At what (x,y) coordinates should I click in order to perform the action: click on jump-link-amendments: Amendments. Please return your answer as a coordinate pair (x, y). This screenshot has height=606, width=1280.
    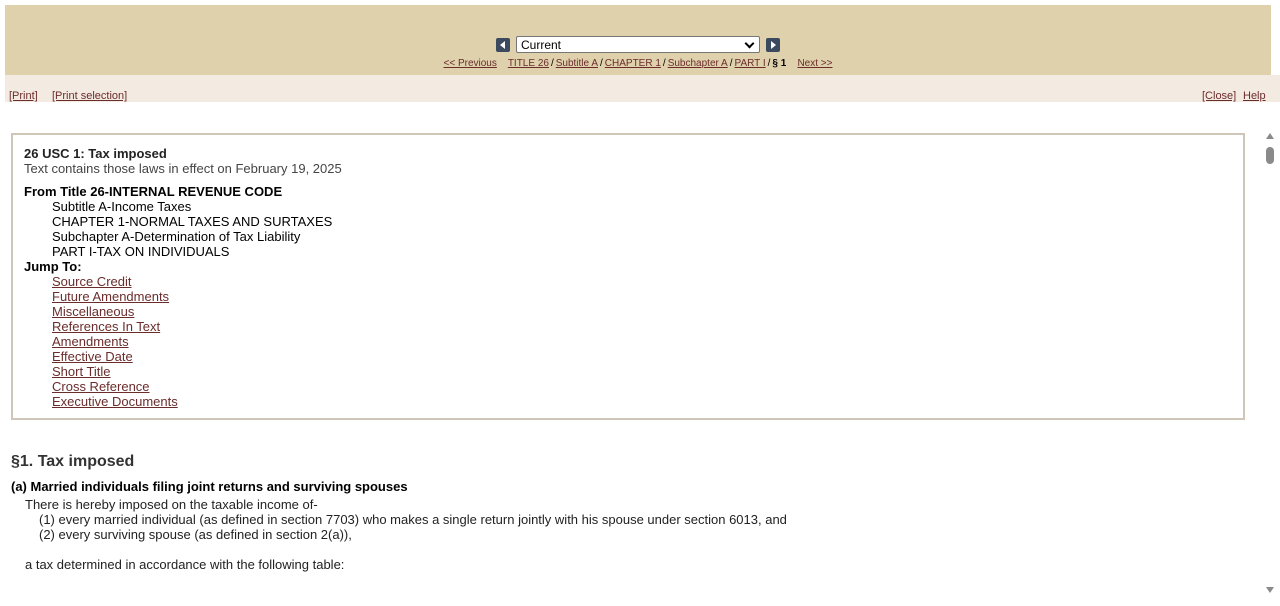
    Looking at the image, I should click on (90, 341).